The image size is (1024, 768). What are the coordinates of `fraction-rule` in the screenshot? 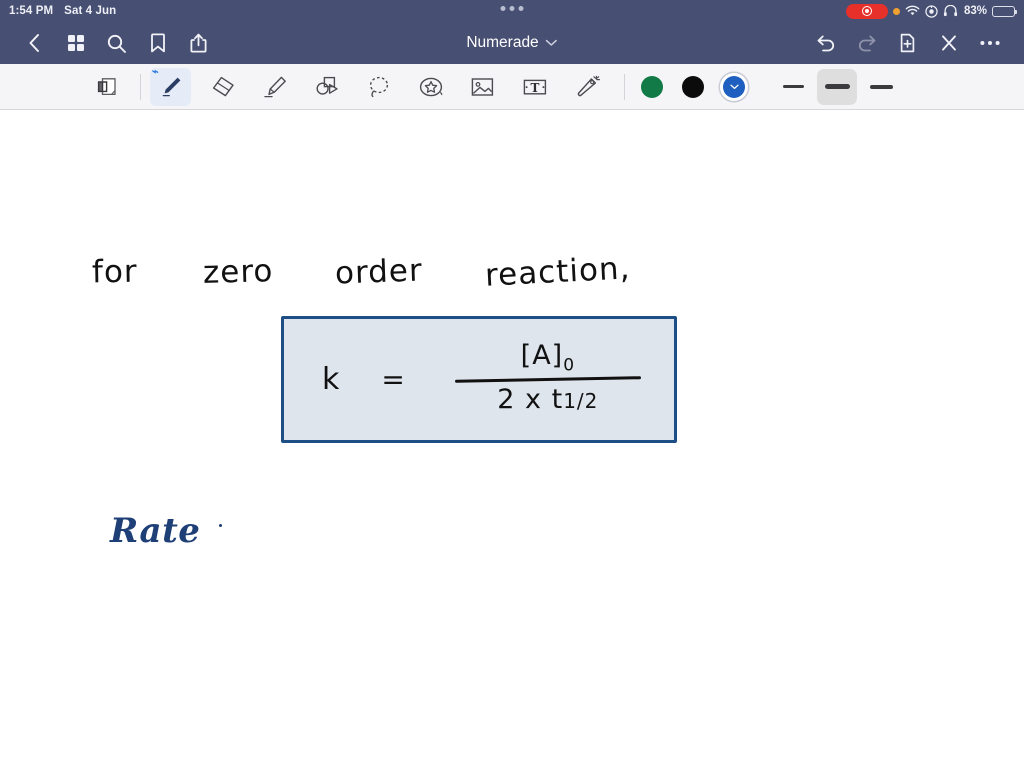 It's located at (547, 379).